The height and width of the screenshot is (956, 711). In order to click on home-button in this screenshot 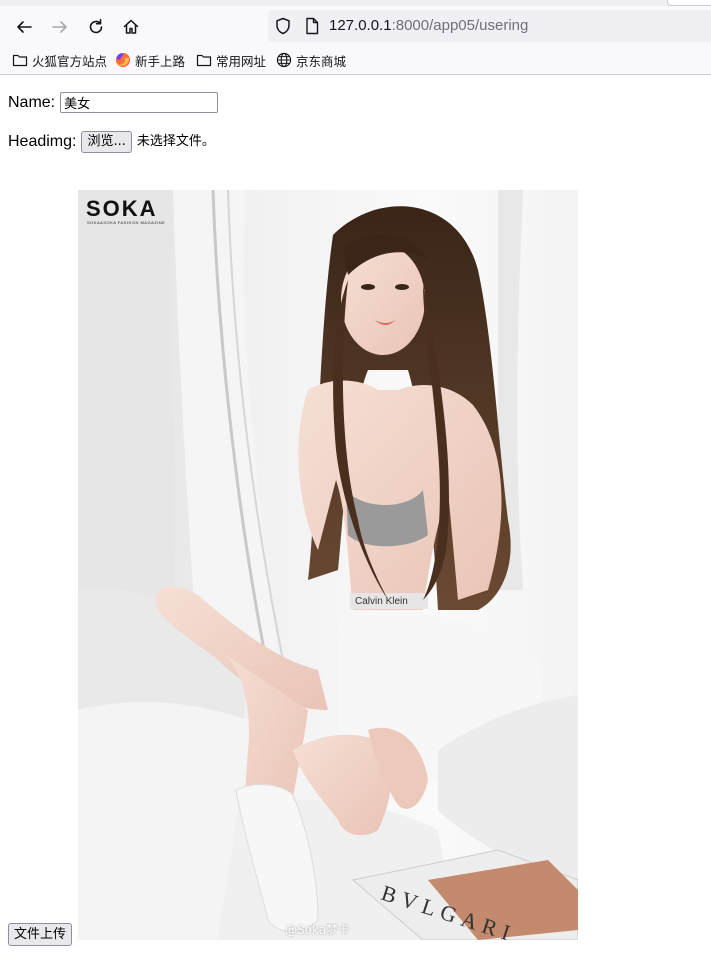, I will do `click(131, 27)`.